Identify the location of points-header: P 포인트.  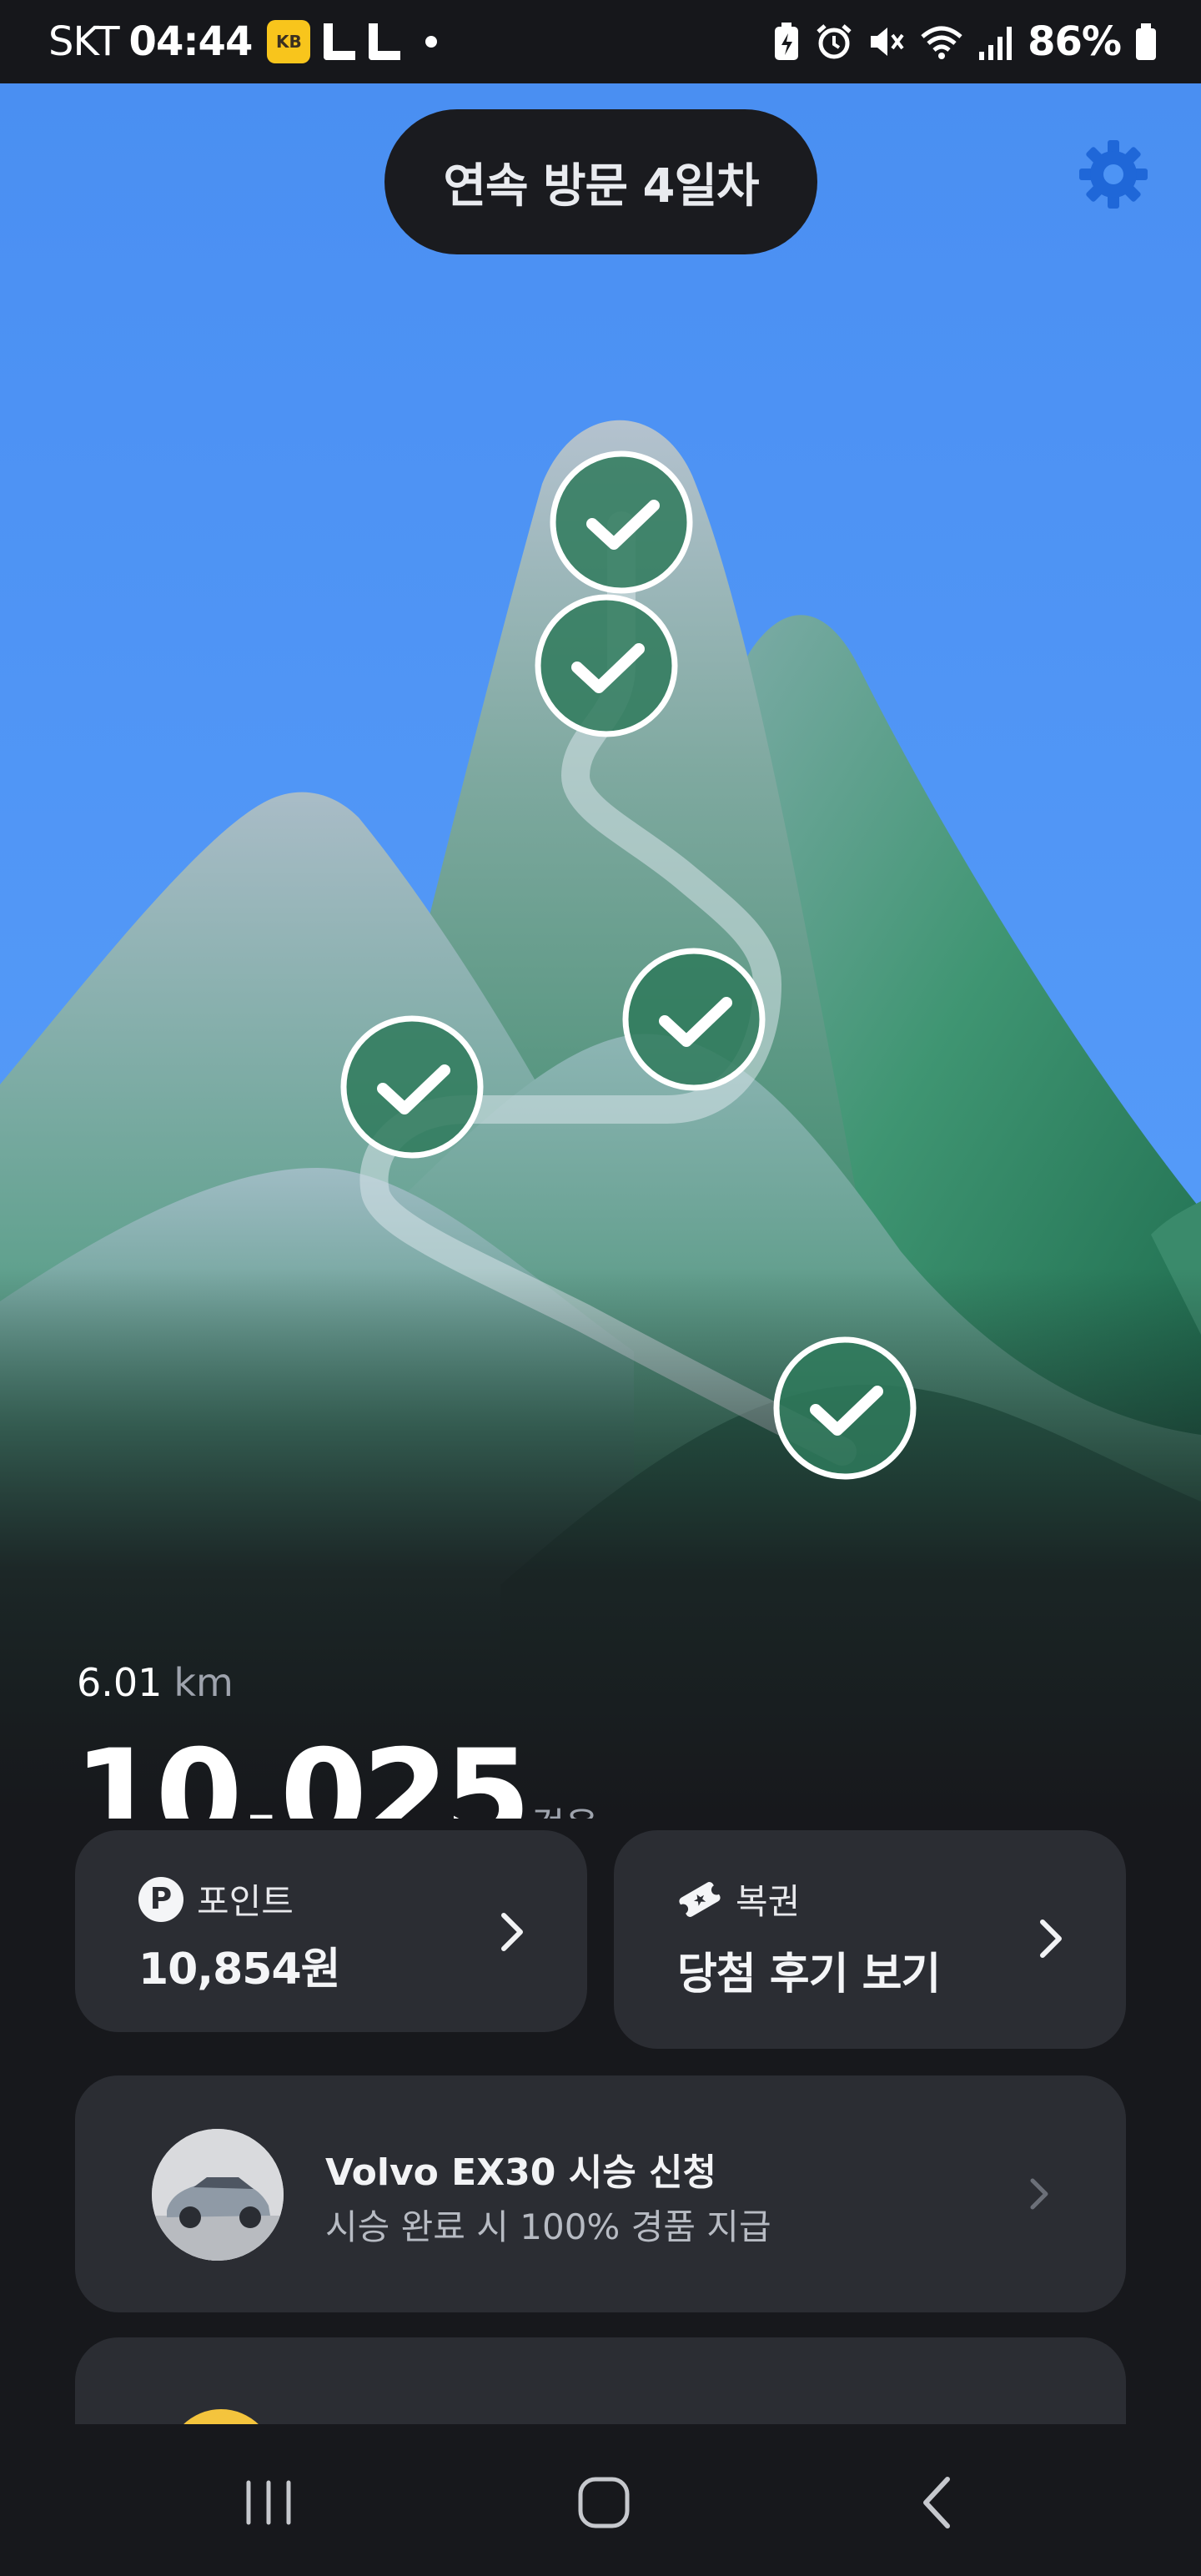
(216, 1899).